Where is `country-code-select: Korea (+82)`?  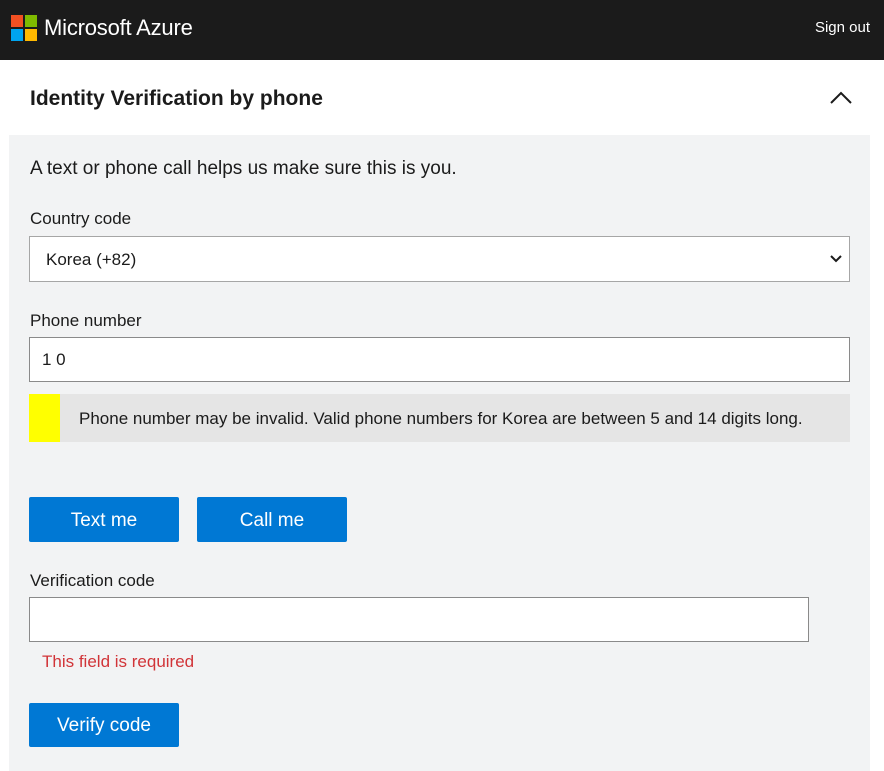
country-code-select: Korea (+82) is located at coordinates (439, 259).